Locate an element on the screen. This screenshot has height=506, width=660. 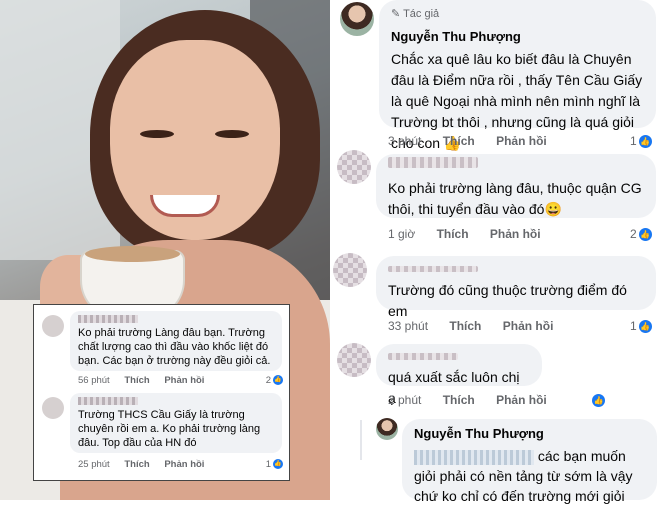
comment-actions: 25 phút Thích Phản hồi is located at coordinates (147, 464).